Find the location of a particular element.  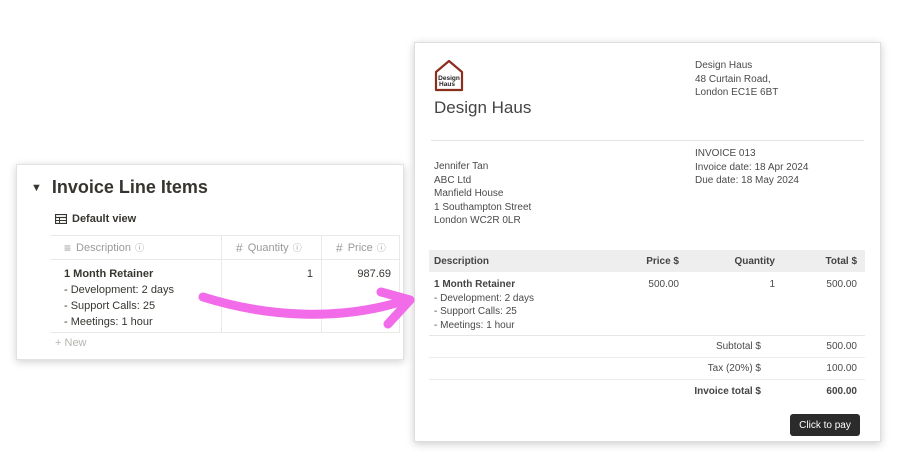

column-header-description: ≡ Description ⓘ is located at coordinates (136, 247).